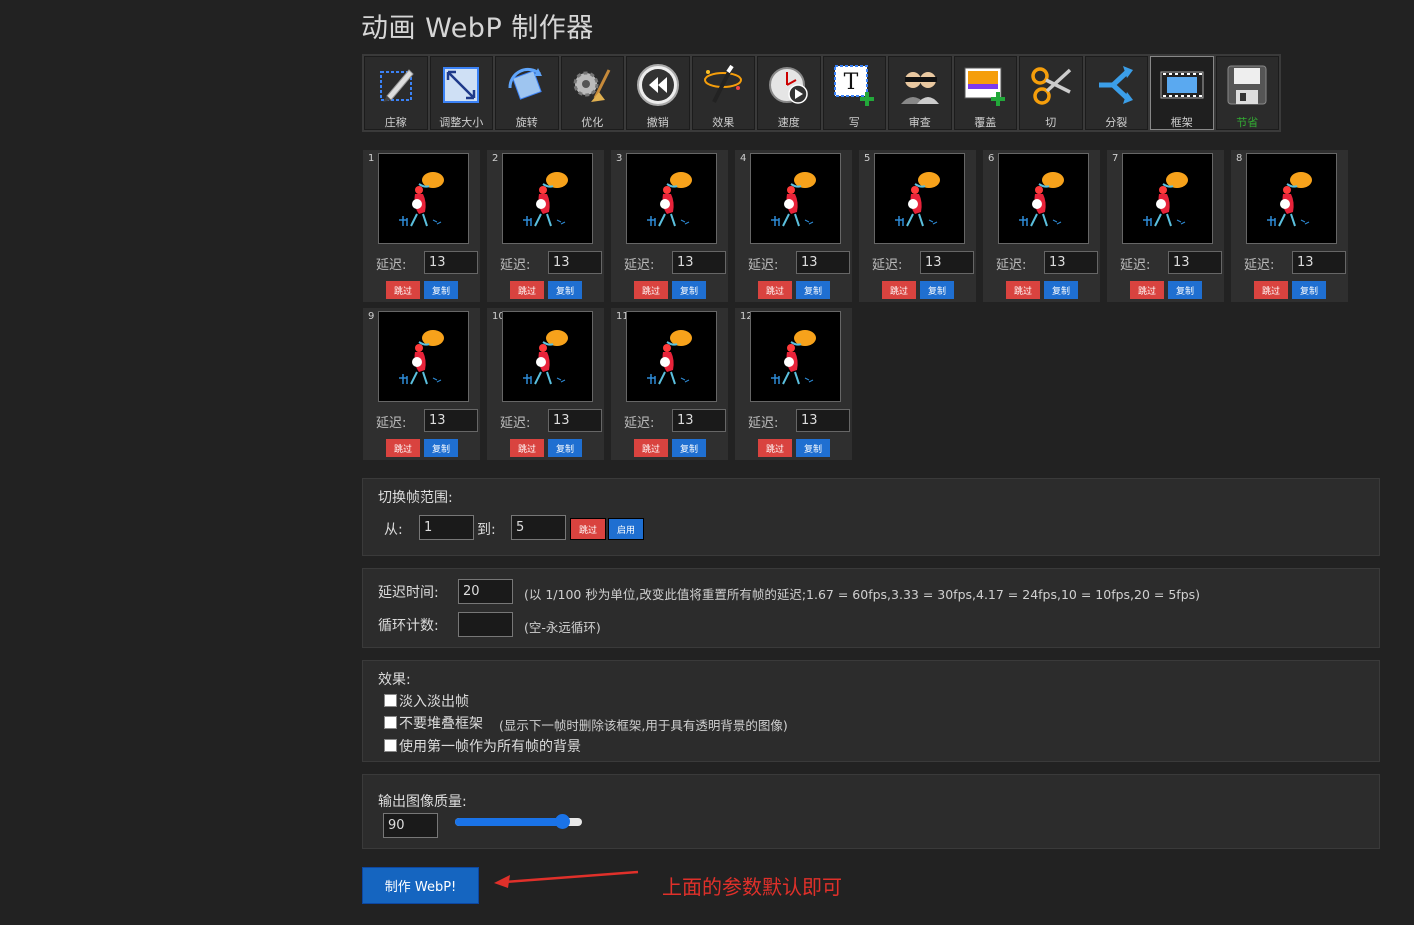 Image resolution: width=1414 pixels, height=925 pixels. What do you see at coordinates (410, 825) in the screenshot?
I see `quality-input` at bounding box center [410, 825].